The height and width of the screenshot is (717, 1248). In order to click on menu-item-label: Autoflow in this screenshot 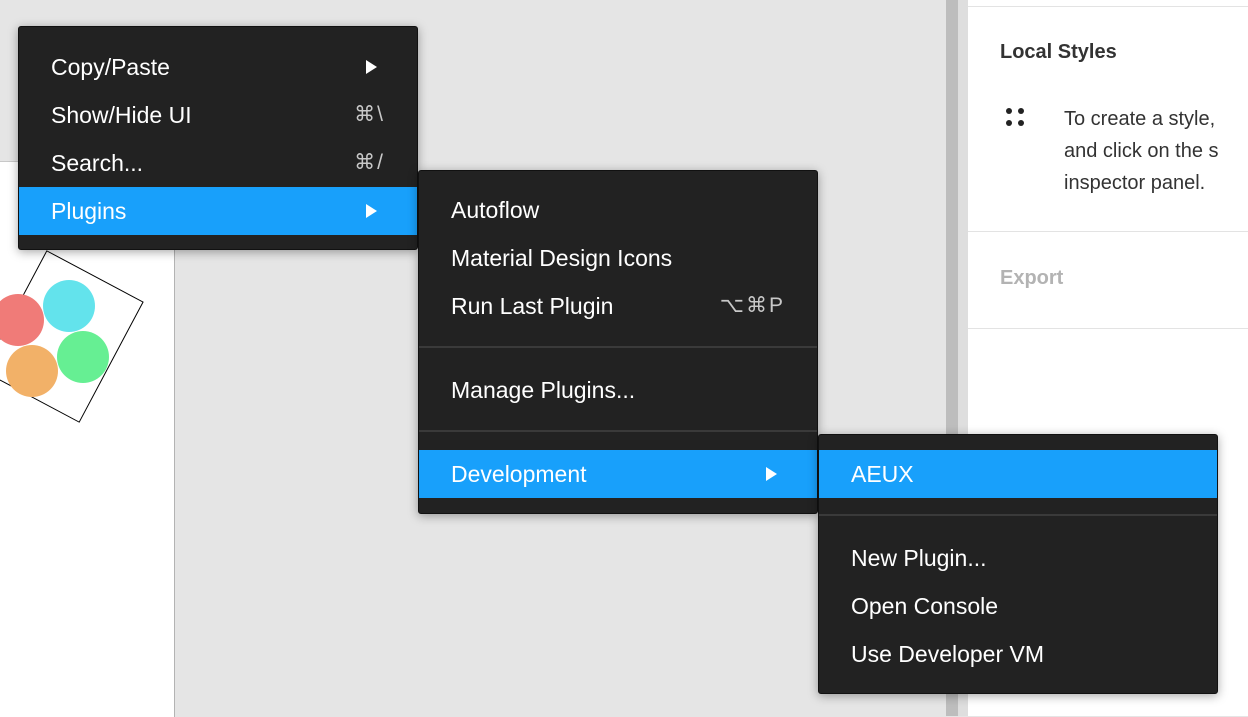, I will do `click(495, 210)`.